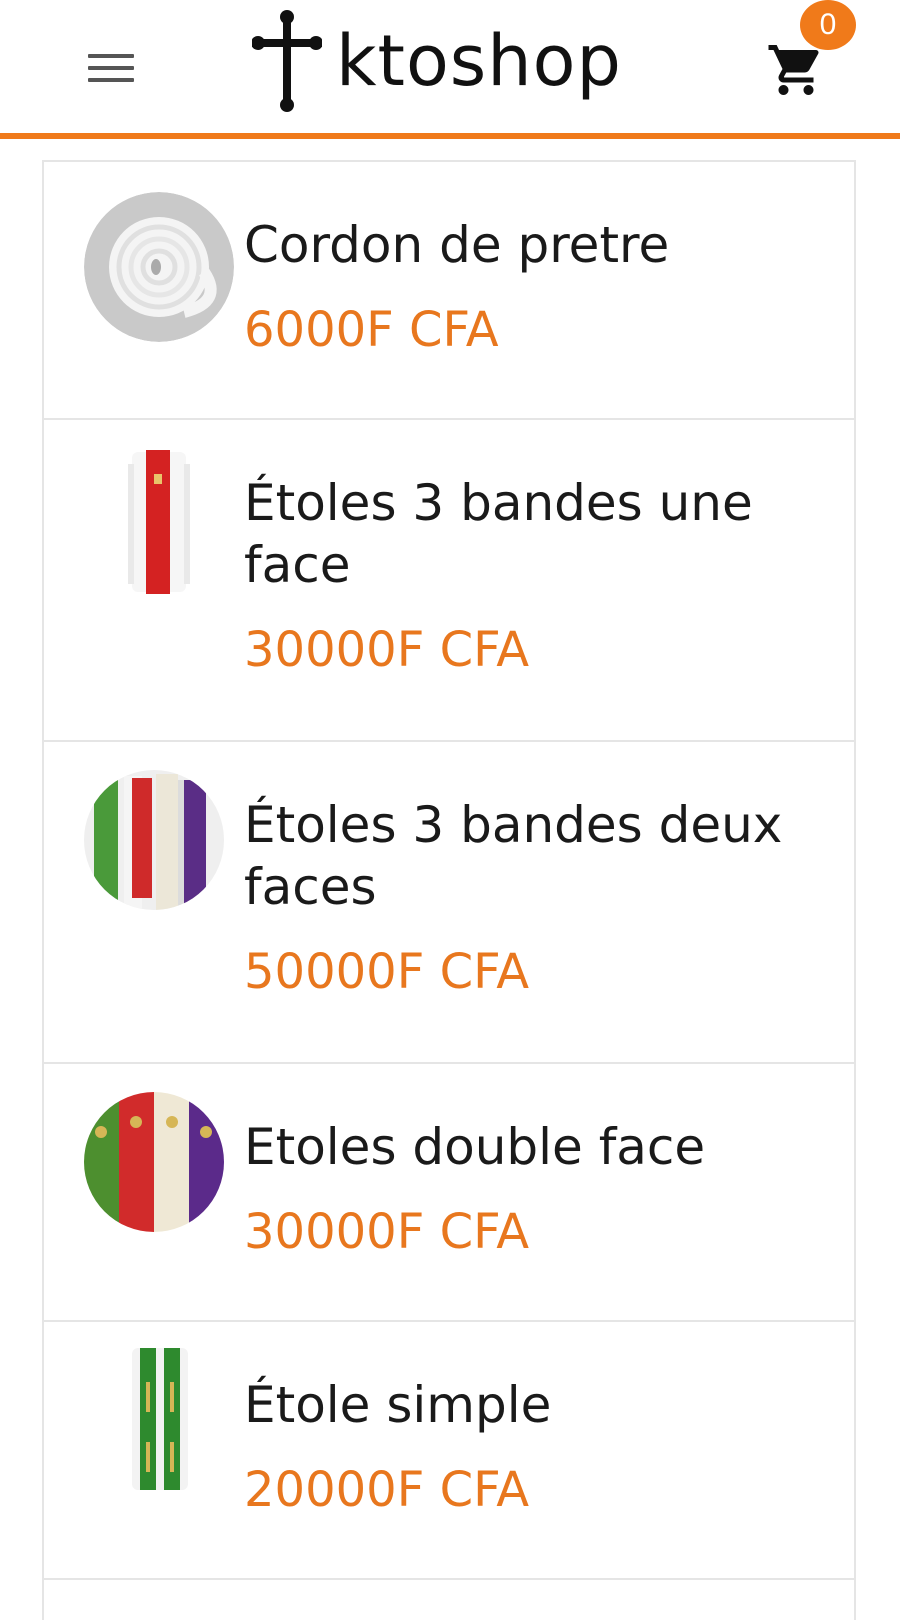 This screenshot has width=900, height=1620. I want to click on app-header: ktoshop 0, so click(450, 69).